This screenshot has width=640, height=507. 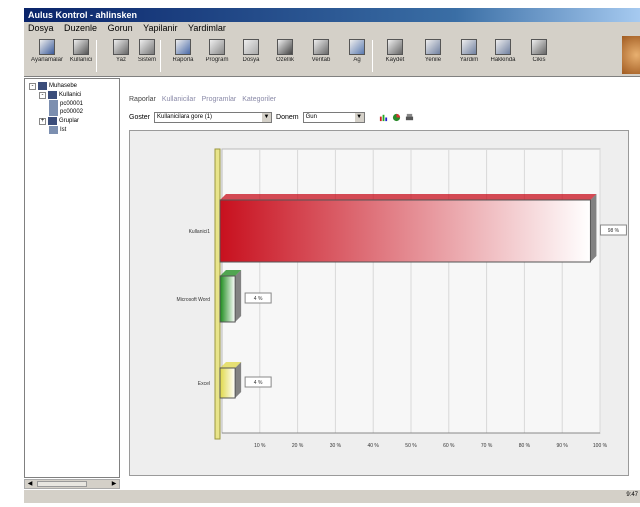 I want to click on bar-top, so click(x=408, y=197).